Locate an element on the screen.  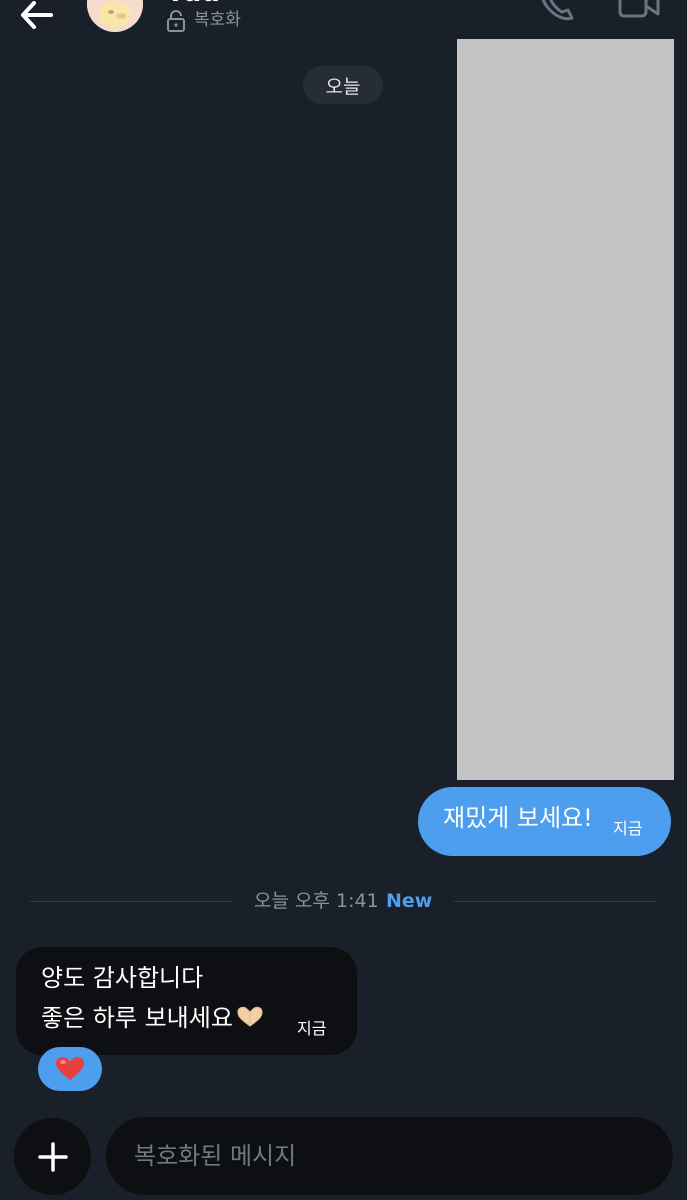
incoming-message-line: 좋은 하루 보내세요 is located at coordinates (153, 1018).